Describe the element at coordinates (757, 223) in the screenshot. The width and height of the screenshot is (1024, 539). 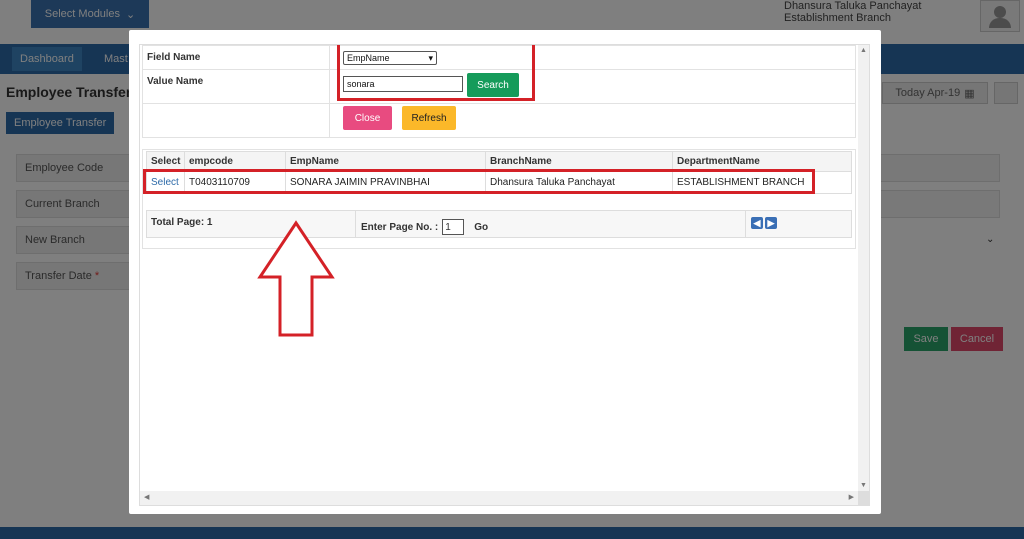
I see `prev-page-icon: ◀` at that location.